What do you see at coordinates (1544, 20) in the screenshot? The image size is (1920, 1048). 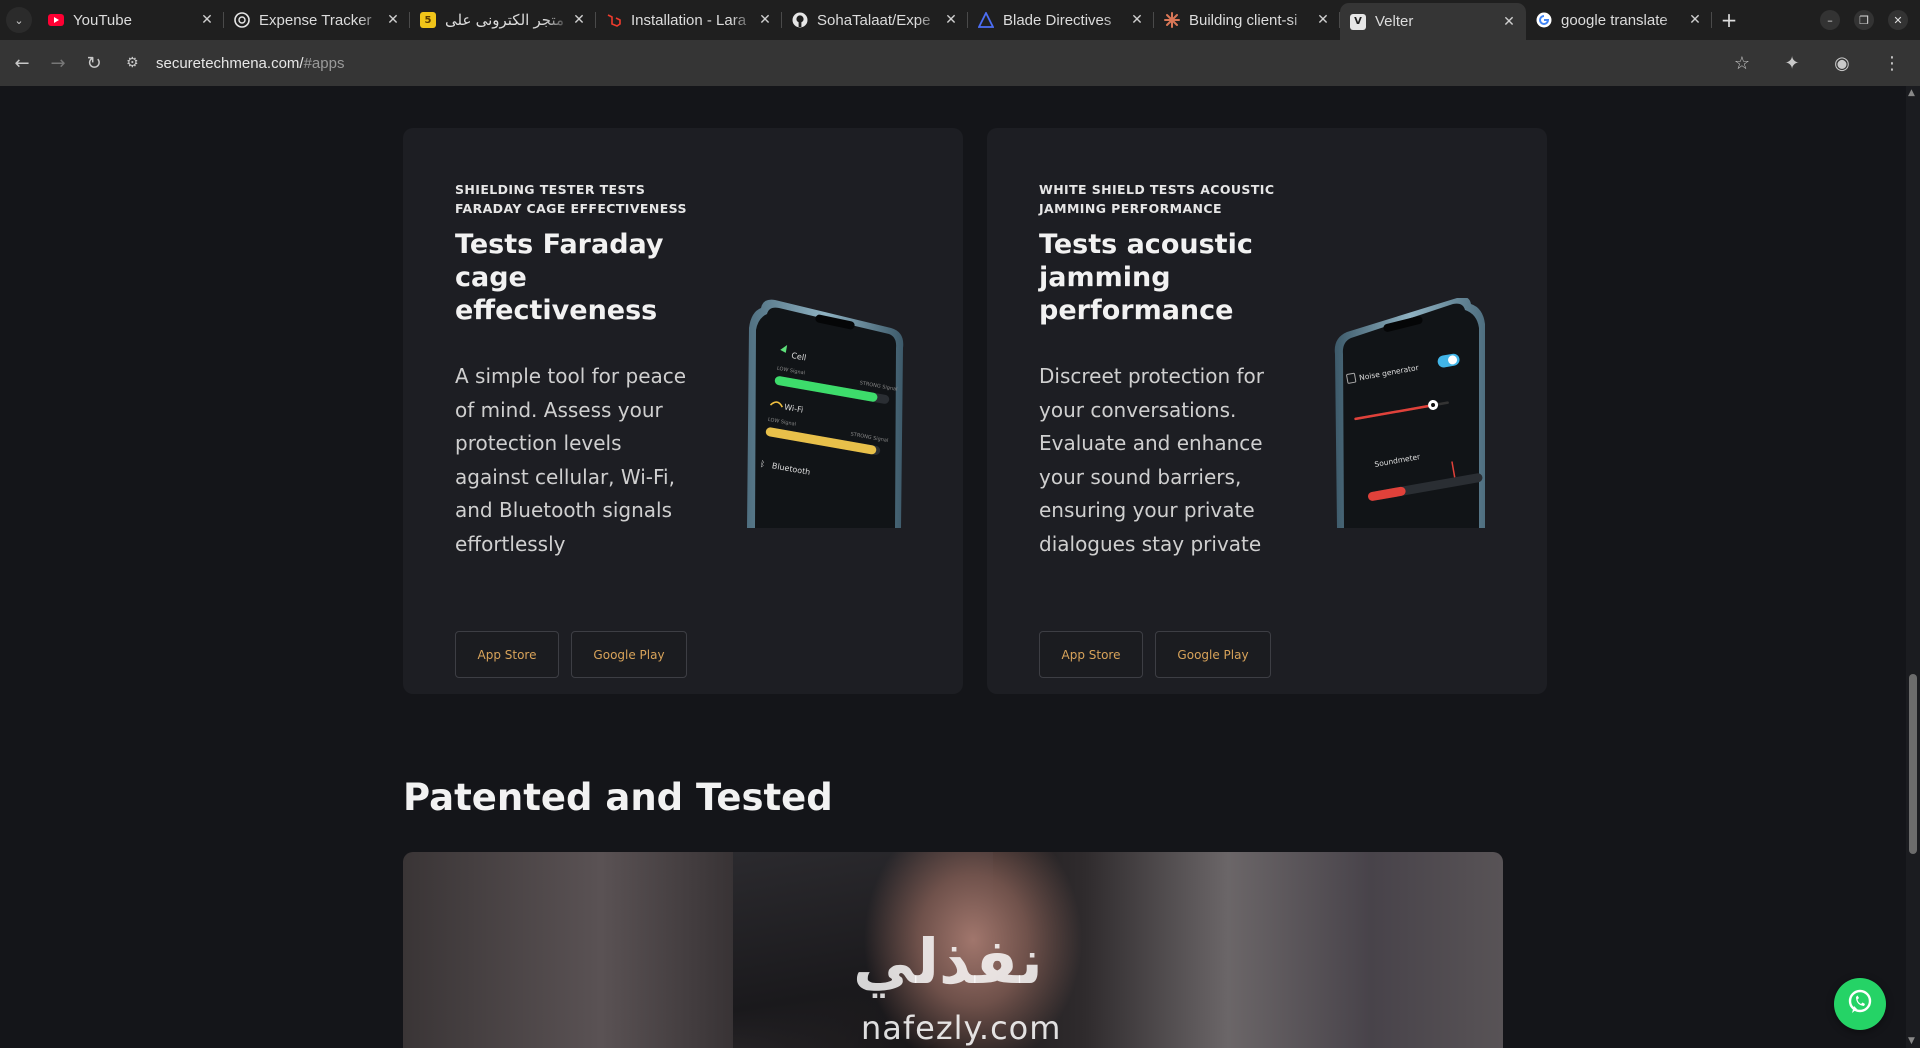 I see `google-icon` at bounding box center [1544, 20].